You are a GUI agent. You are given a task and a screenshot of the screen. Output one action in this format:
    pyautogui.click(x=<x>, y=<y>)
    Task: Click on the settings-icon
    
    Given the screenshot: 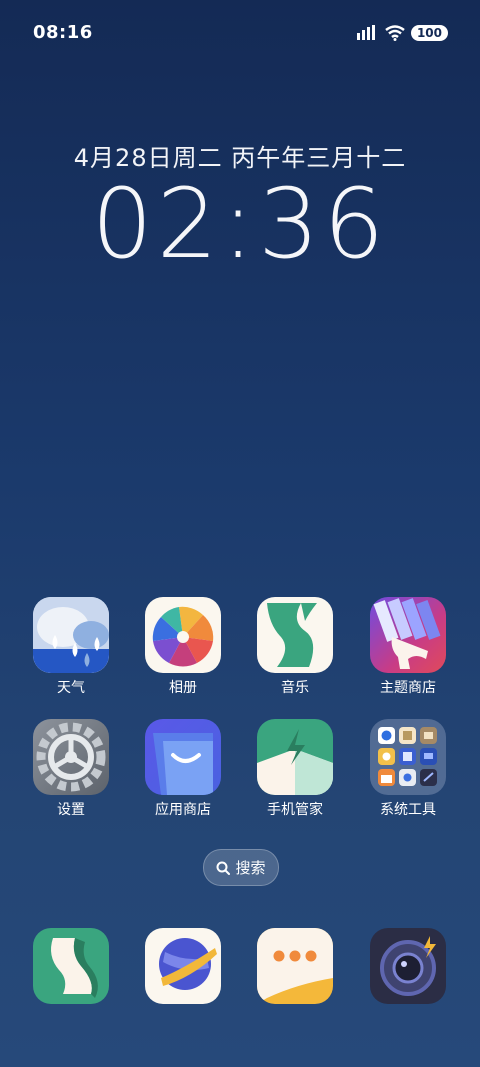 What is the action you would take?
    pyautogui.click(x=71, y=757)
    